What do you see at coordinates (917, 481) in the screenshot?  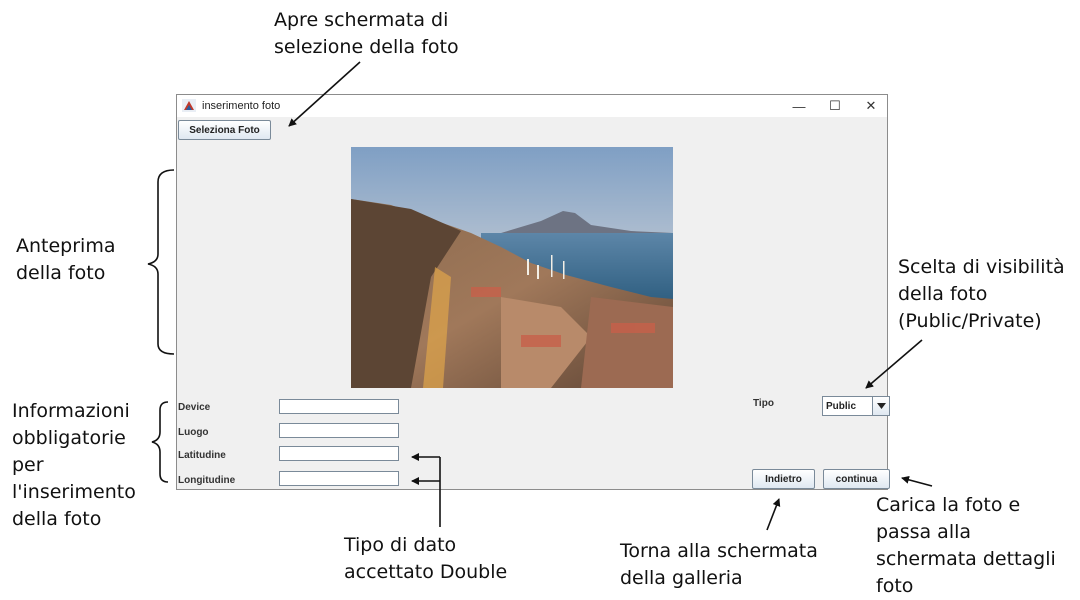 I see `arrow-continue` at bounding box center [917, 481].